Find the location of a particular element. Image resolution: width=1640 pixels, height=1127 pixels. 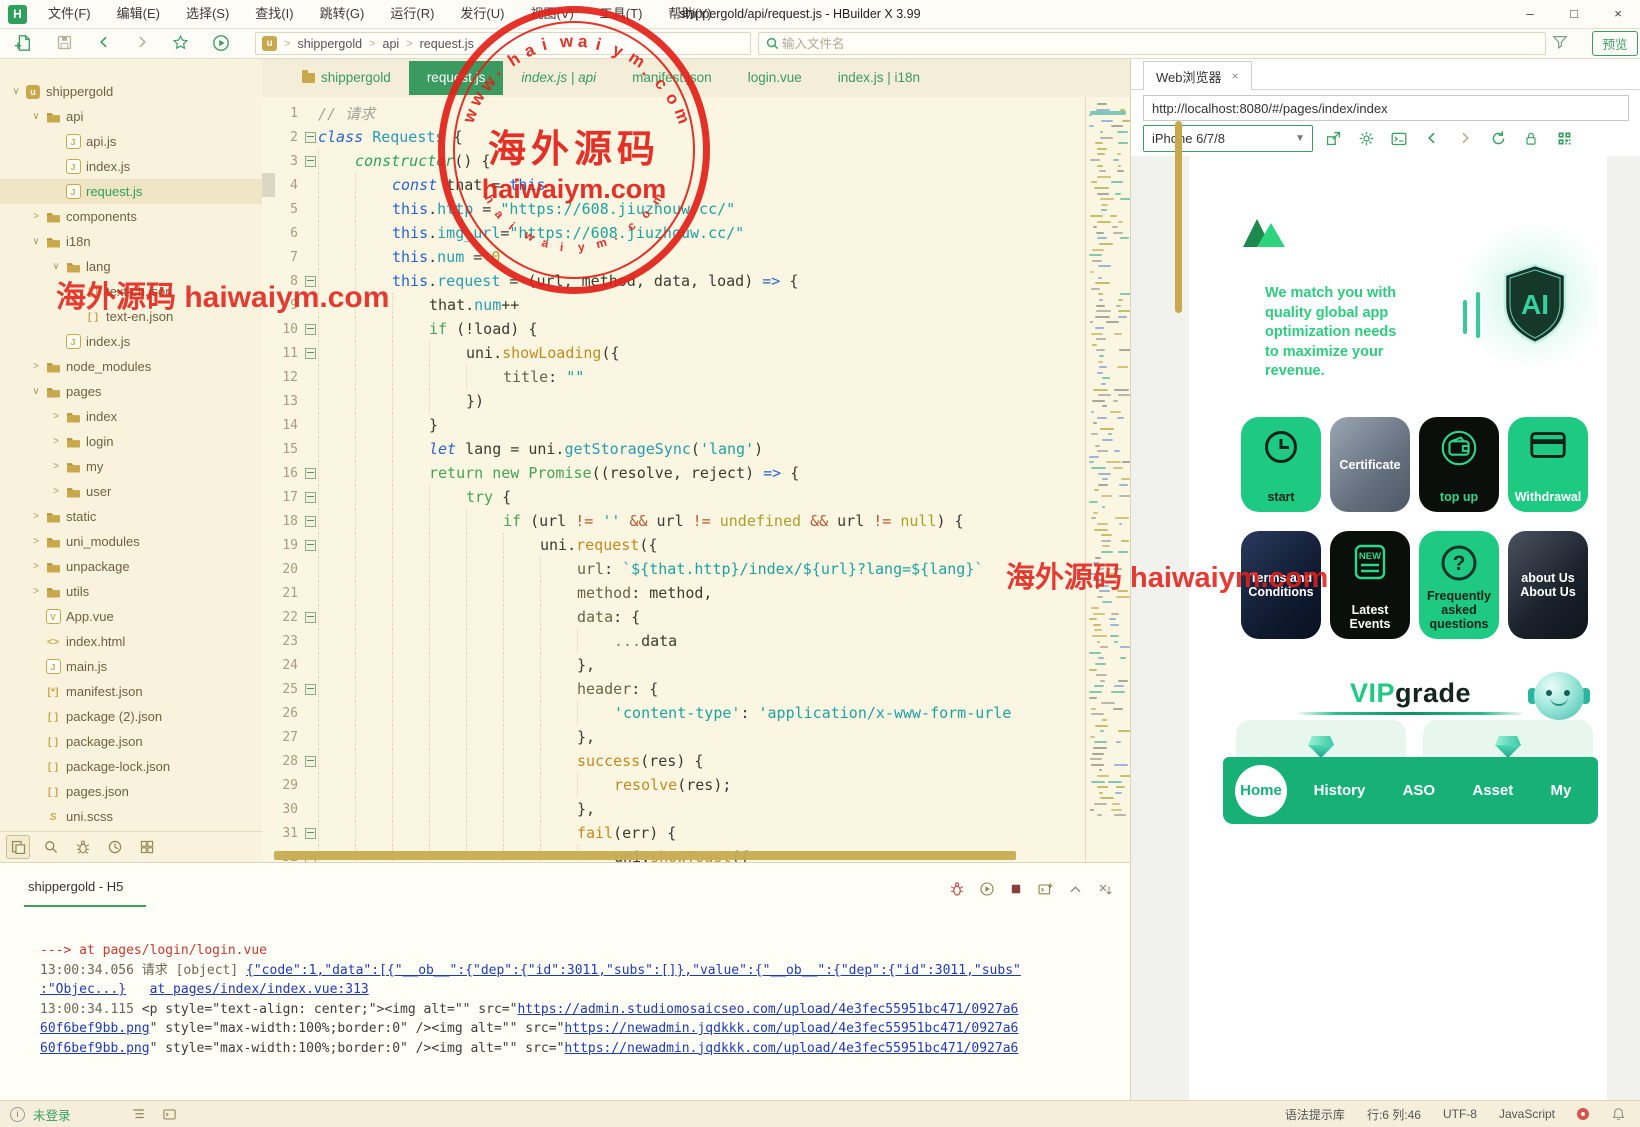

nav-item-aso: ASO is located at coordinates (1419, 790).